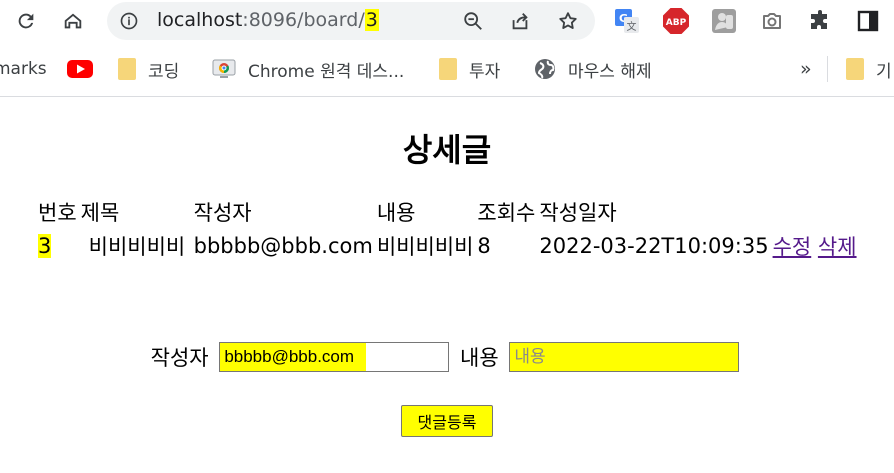 The image size is (894, 473). What do you see at coordinates (479, 358) in the screenshot?
I see `comment-content-label: 내용` at bounding box center [479, 358].